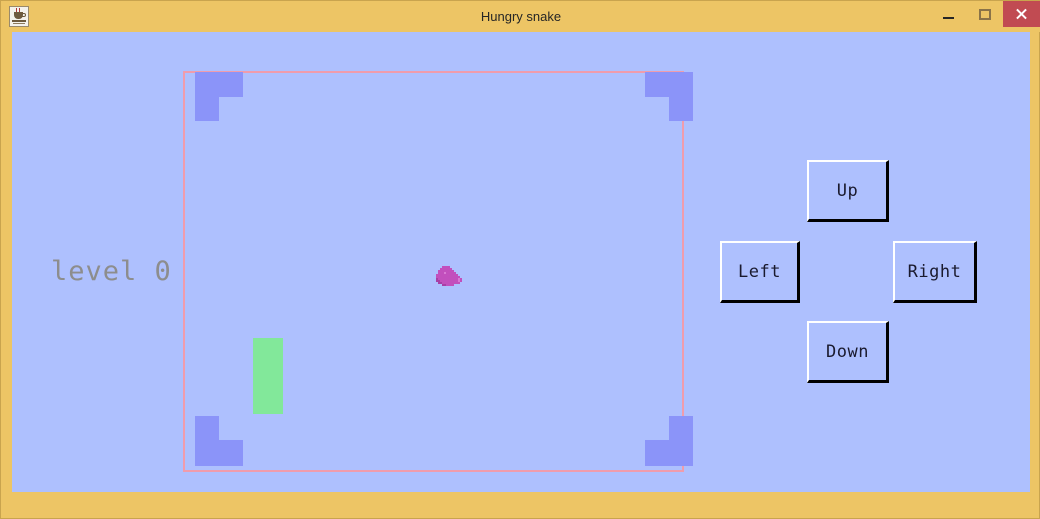 The height and width of the screenshot is (519, 1040). I want to click on close-button, so click(1021, 14).